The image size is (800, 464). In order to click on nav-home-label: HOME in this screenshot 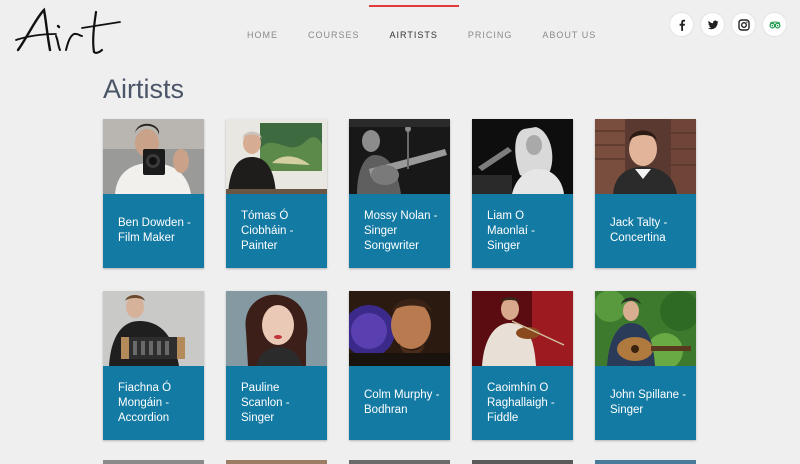, I will do `click(262, 35)`.